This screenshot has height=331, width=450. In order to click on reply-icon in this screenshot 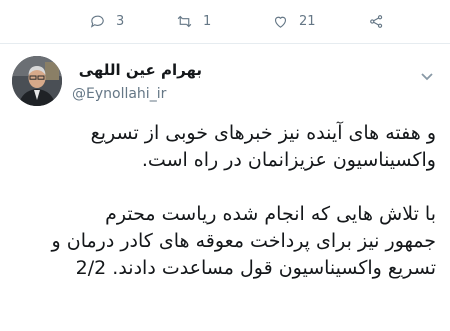, I will do `click(97, 21)`.